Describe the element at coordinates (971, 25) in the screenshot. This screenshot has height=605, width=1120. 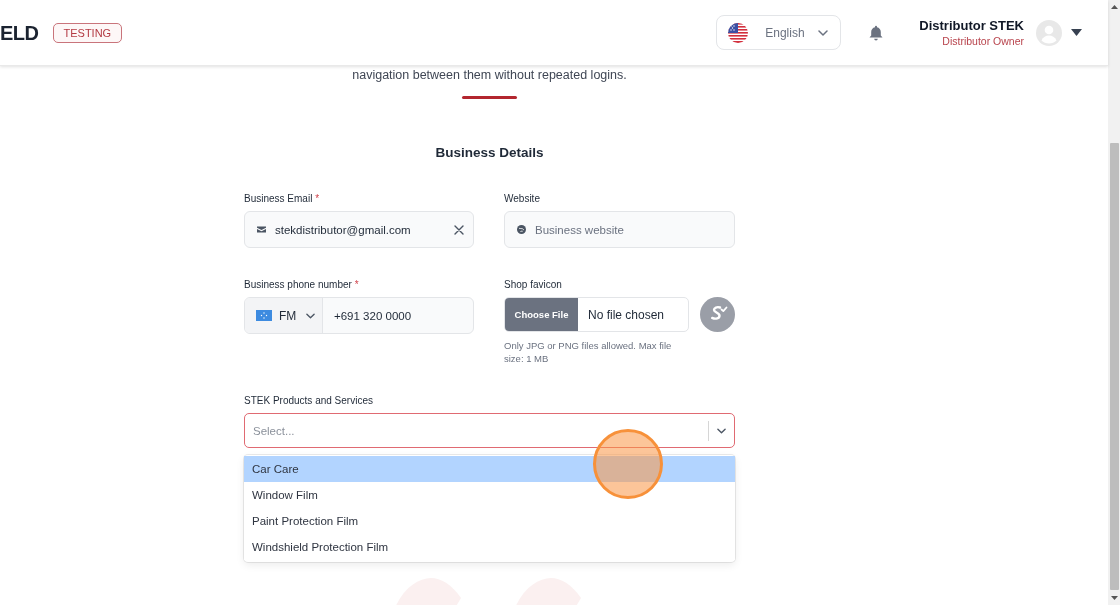
I see `user-name: Distributor STEK` at that location.